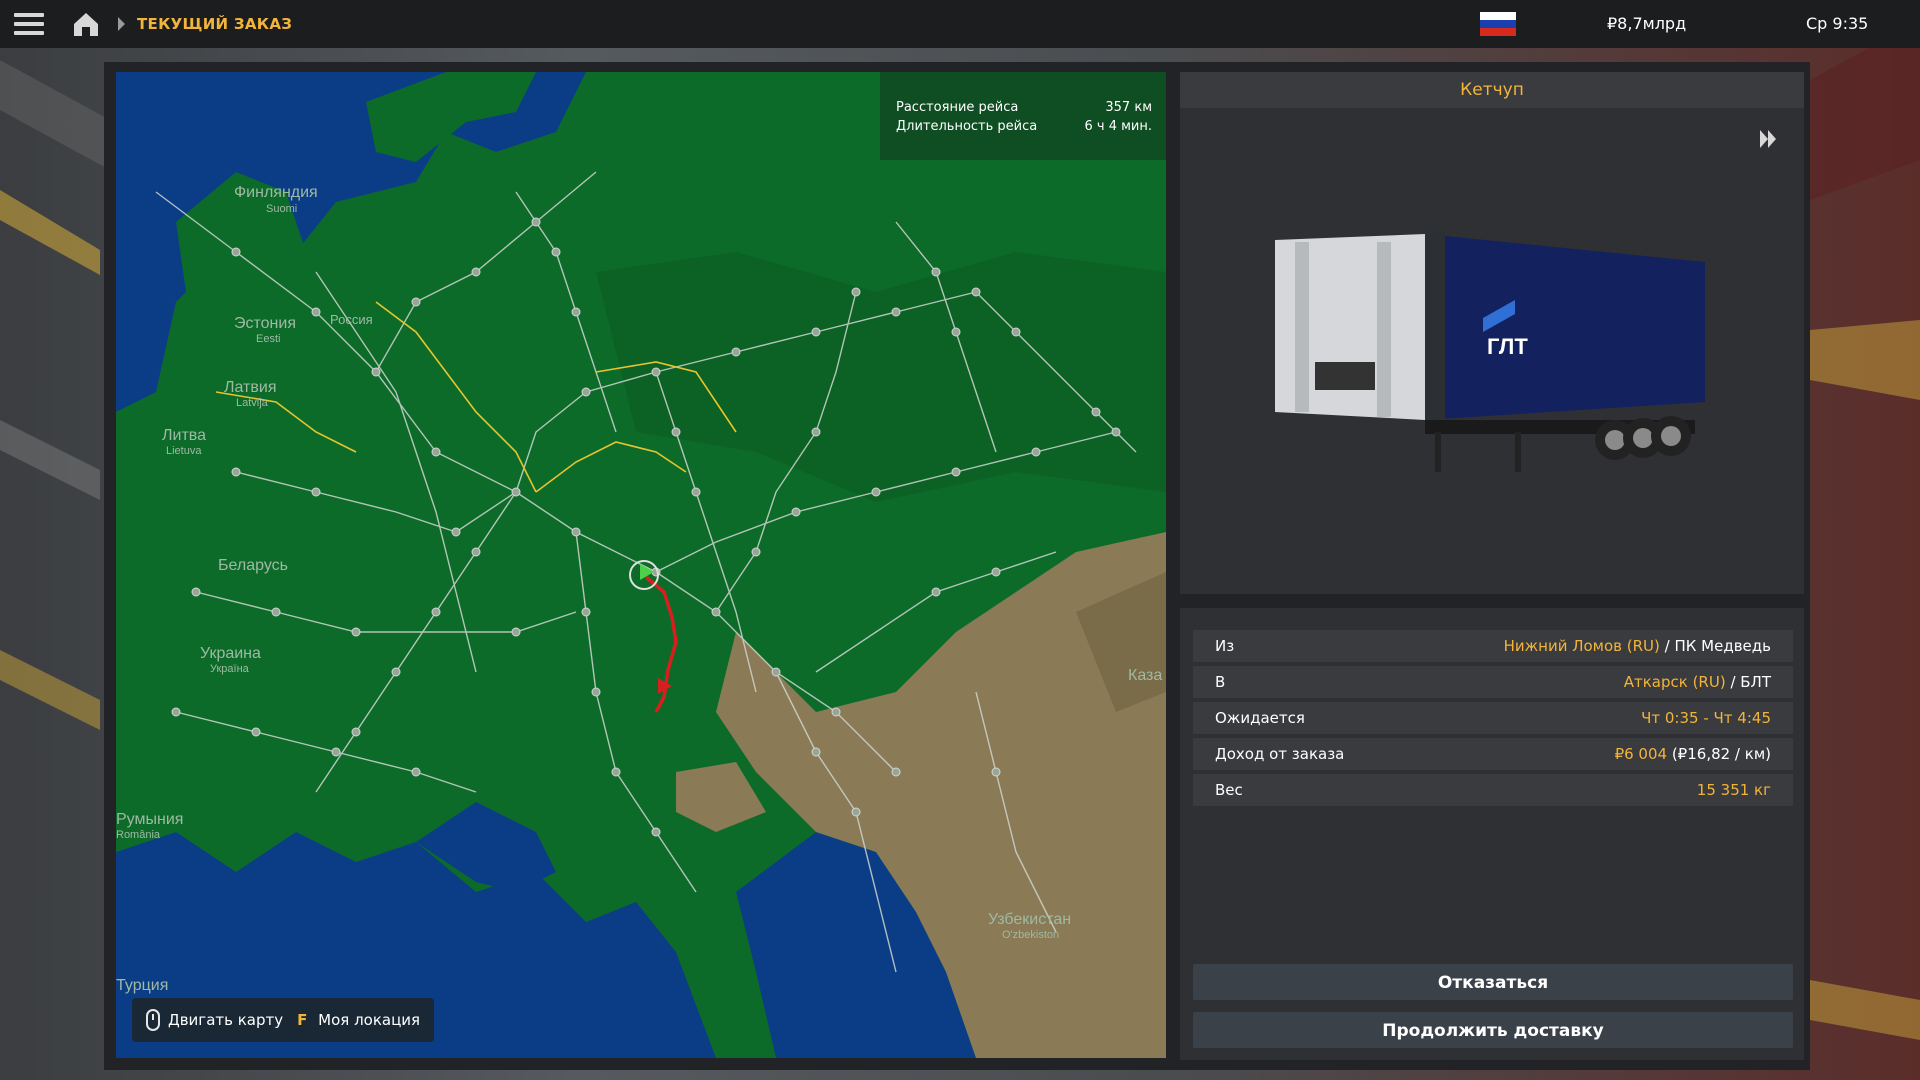 This screenshot has width=1920, height=1080. What do you see at coordinates (1225, 646) in the screenshot?
I see `from-label: Из` at bounding box center [1225, 646].